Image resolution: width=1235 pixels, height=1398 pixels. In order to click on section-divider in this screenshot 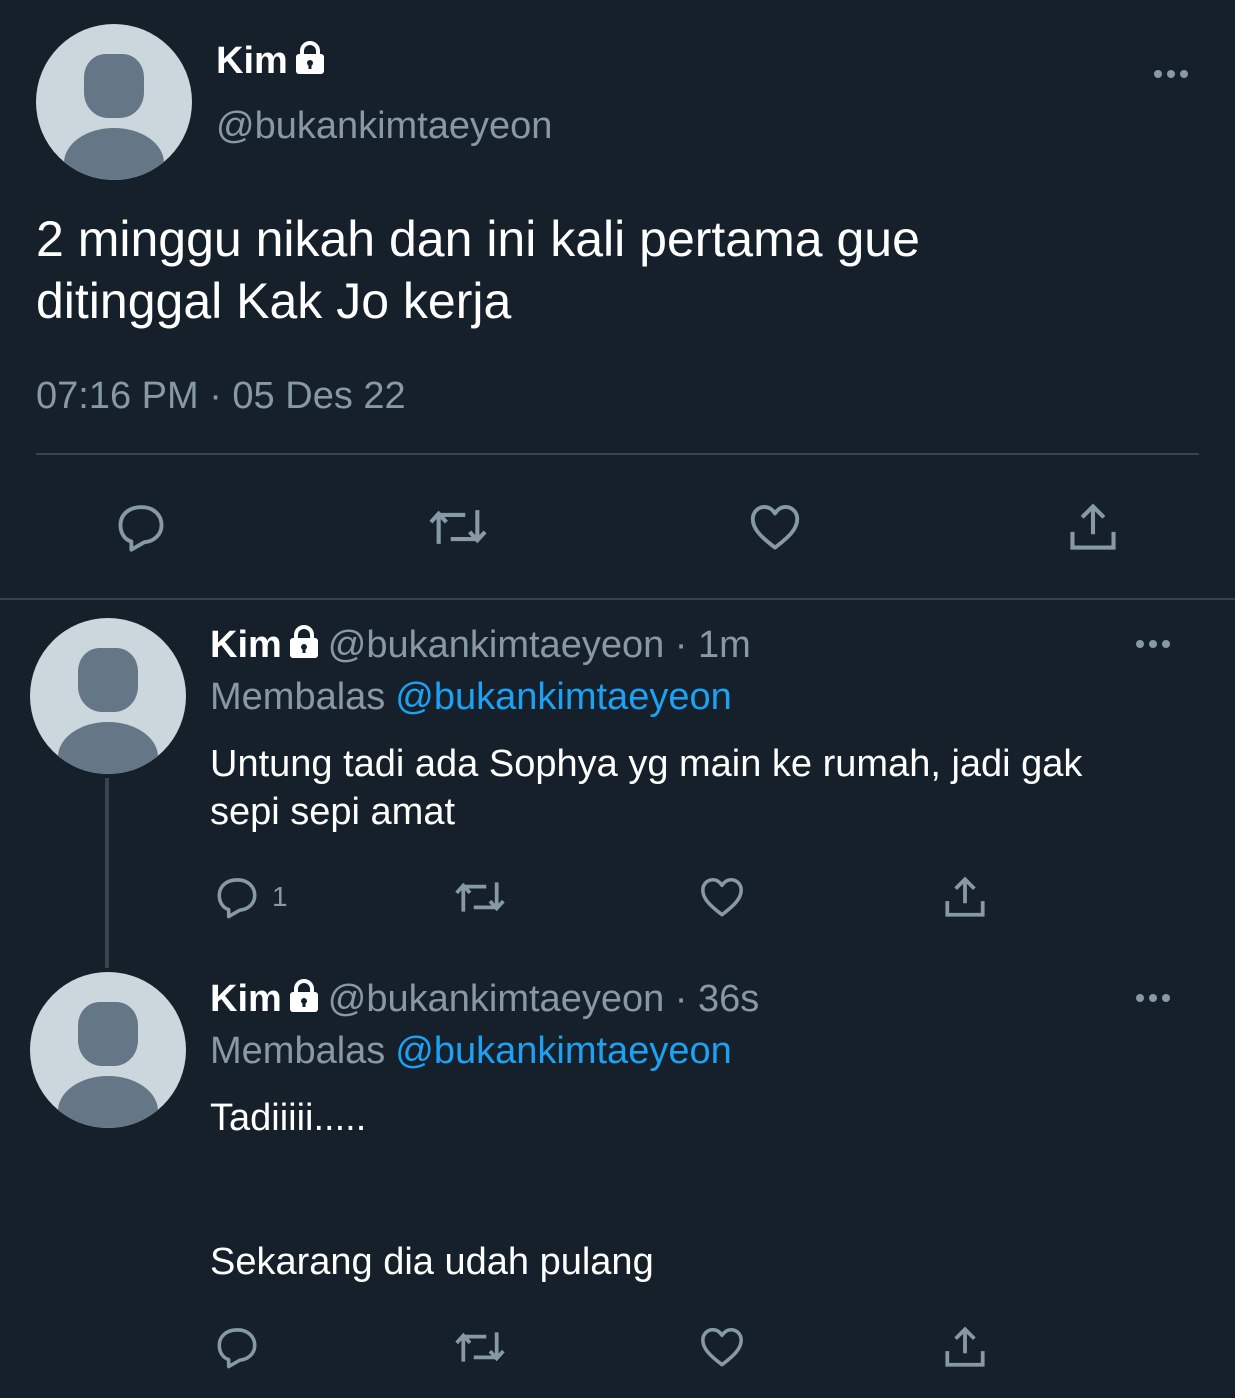, I will do `click(617, 599)`.